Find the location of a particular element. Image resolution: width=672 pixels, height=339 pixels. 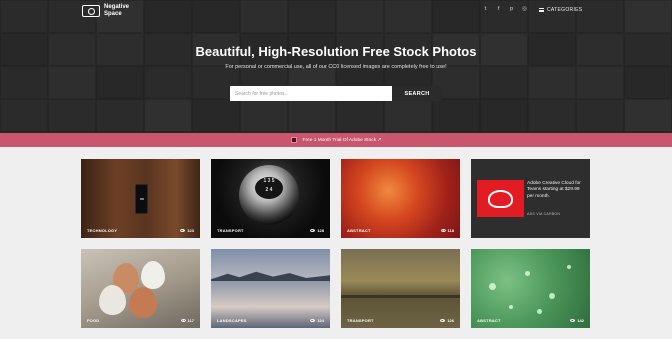

views-count: 118 is located at coordinates (450, 230).